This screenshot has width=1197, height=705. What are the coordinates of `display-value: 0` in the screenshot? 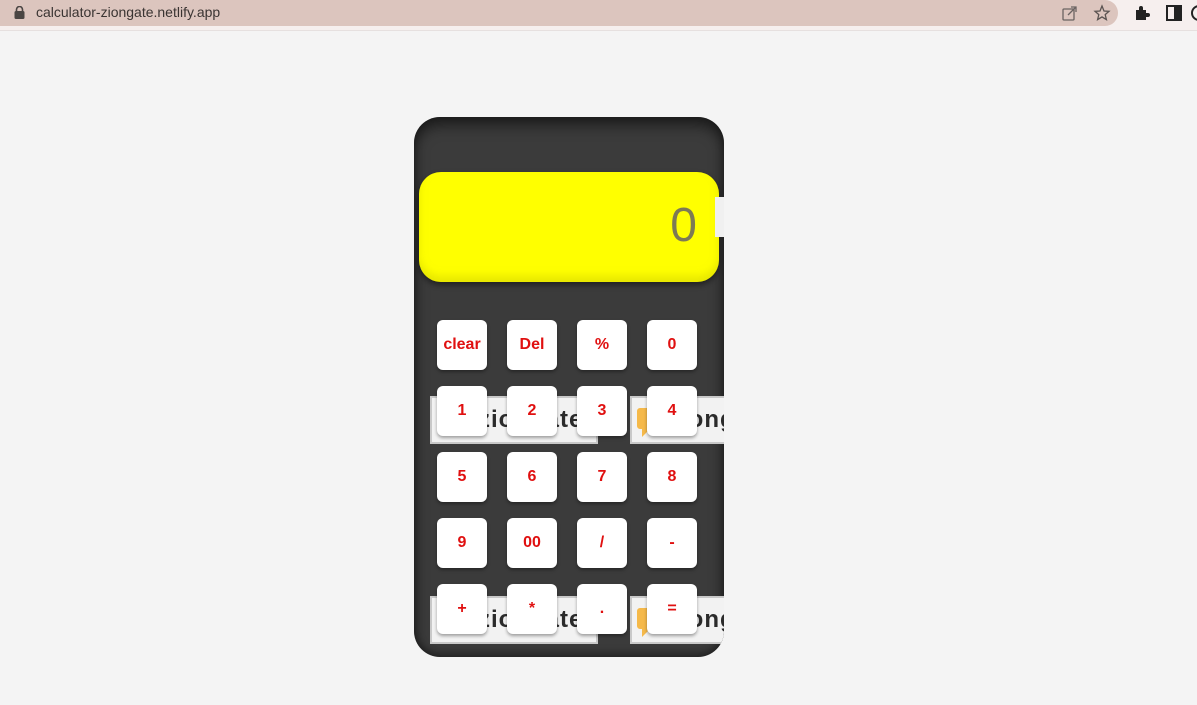 It's located at (683, 225).